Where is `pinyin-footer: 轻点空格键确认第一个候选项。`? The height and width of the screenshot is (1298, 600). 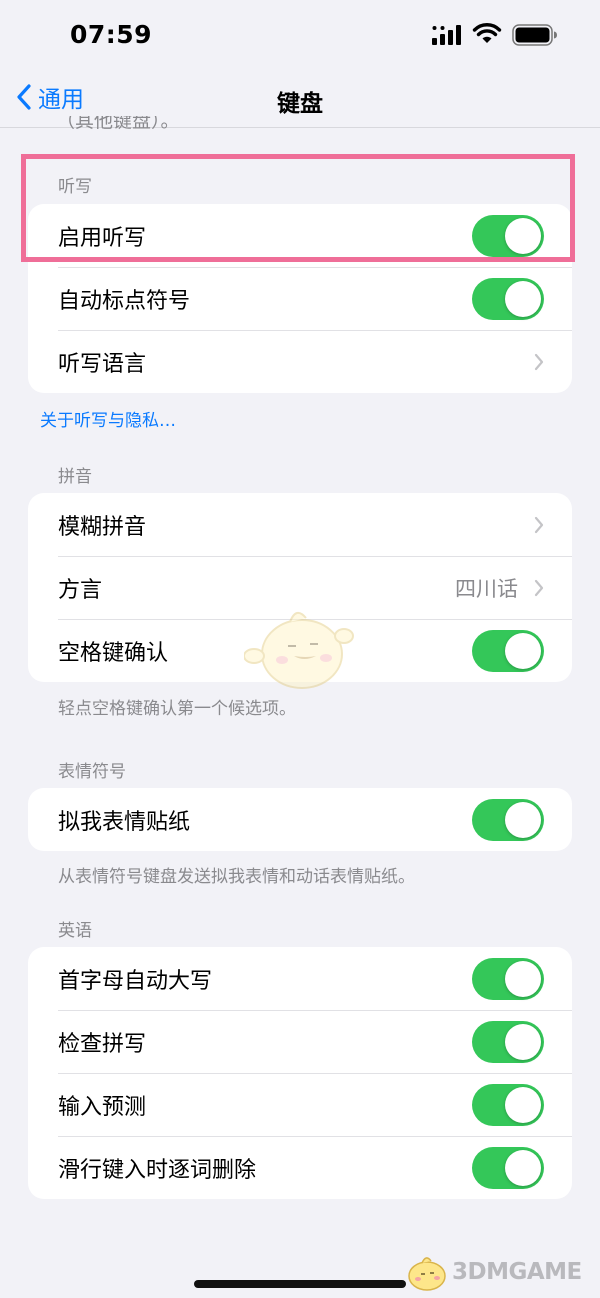
pinyin-footer: 轻点空格键确认第一个候选项。 is located at coordinates (177, 709).